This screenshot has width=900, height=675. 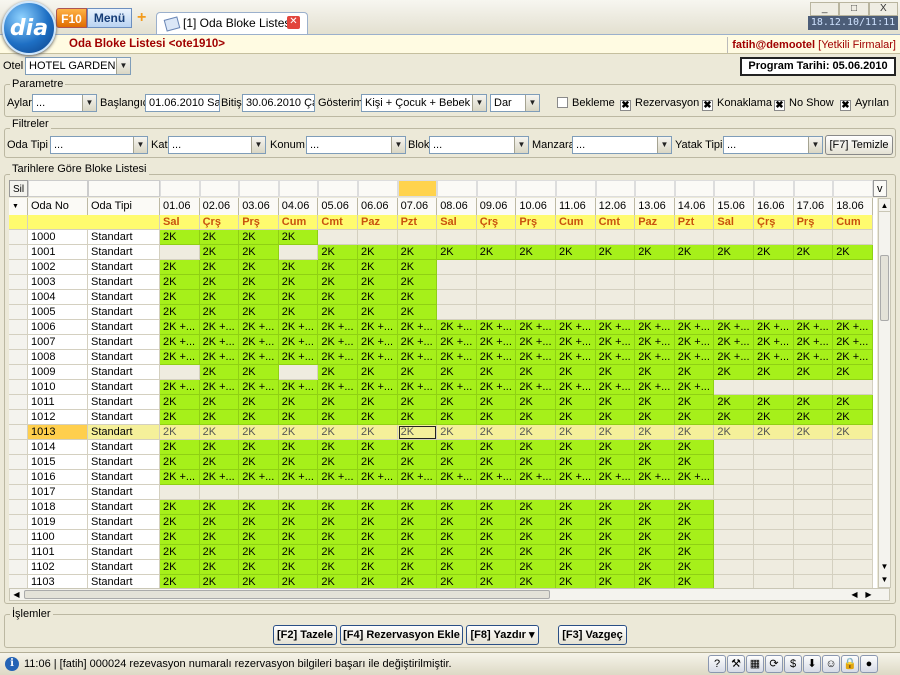 What do you see at coordinates (305, 635) in the screenshot?
I see `tazele-button: [F2] Tazele` at bounding box center [305, 635].